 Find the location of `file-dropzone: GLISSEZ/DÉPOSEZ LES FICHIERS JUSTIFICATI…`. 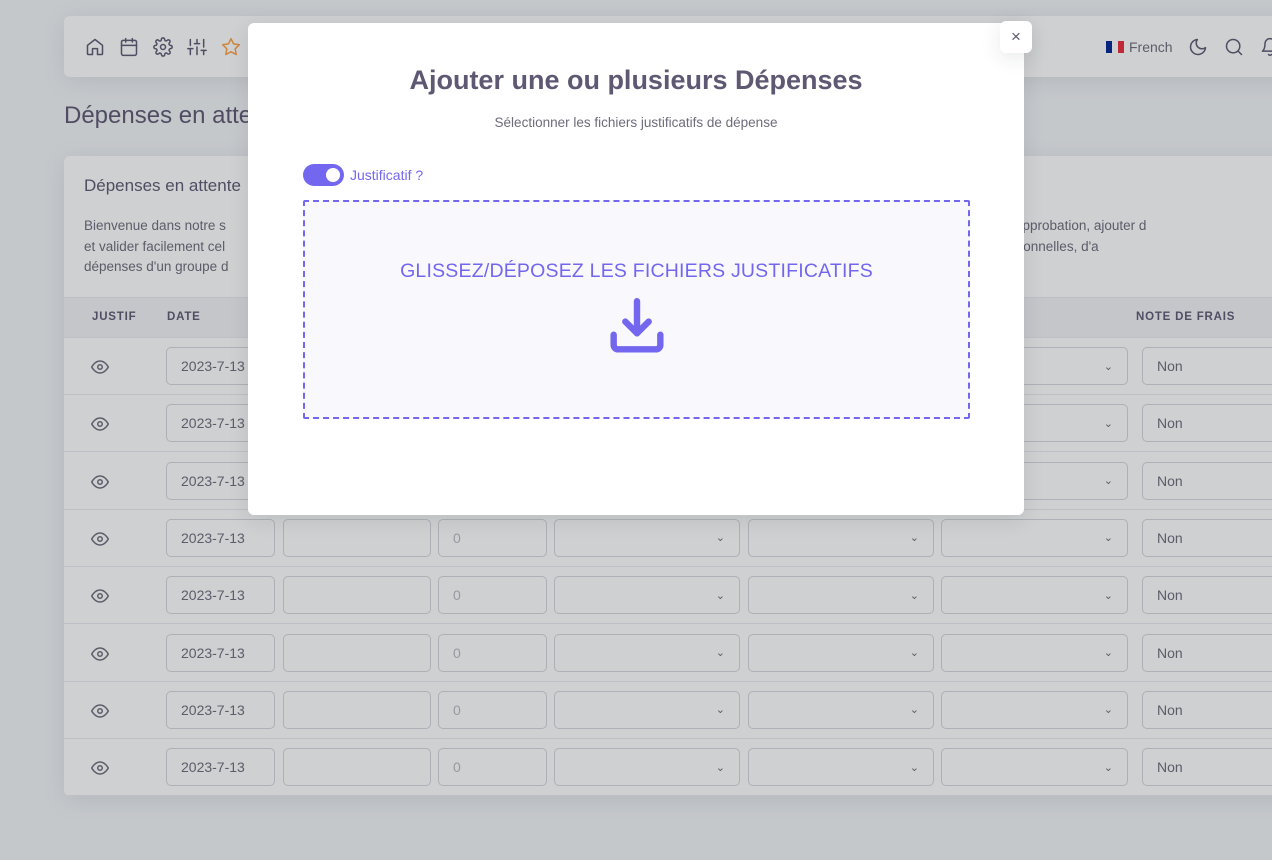

file-dropzone: GLISSEZ/DÉPOSEZ LES FICHIERS JUSTIFICATI… is located at coordinates (636, 309).